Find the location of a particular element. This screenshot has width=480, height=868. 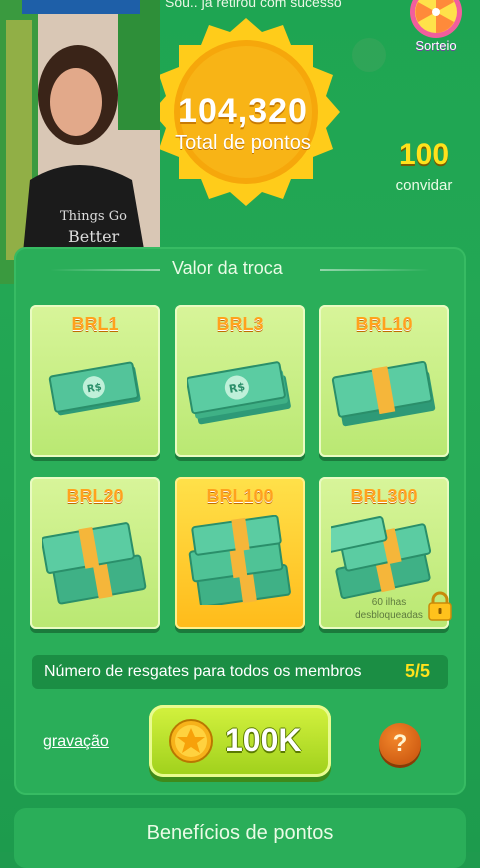

banknote-bundle-icon is located at coordinates (383, 393).